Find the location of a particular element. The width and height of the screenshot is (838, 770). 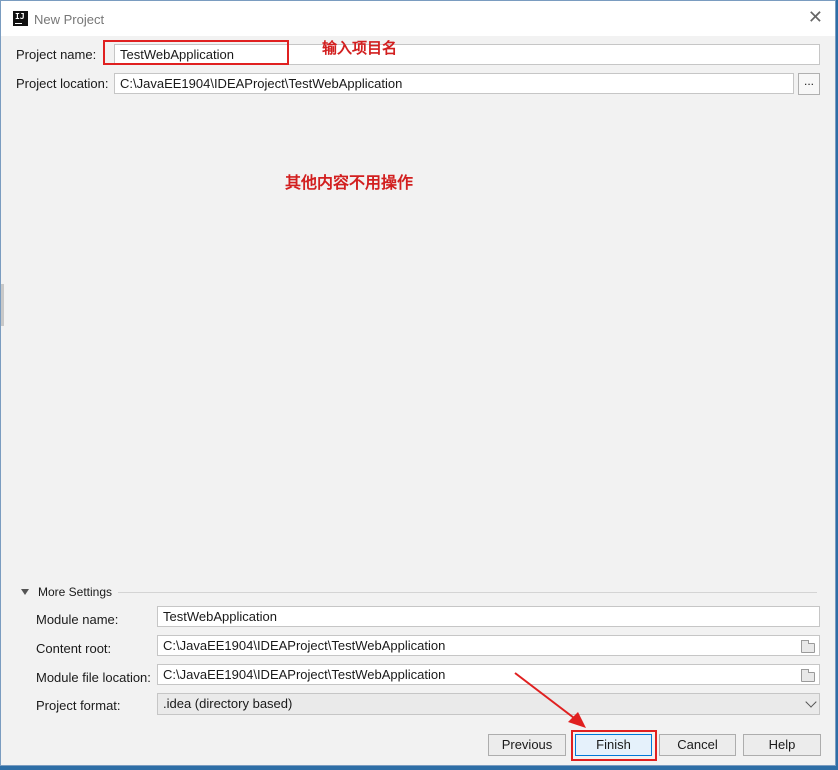

previous-button: Previous is located at coordinates (527, 745).